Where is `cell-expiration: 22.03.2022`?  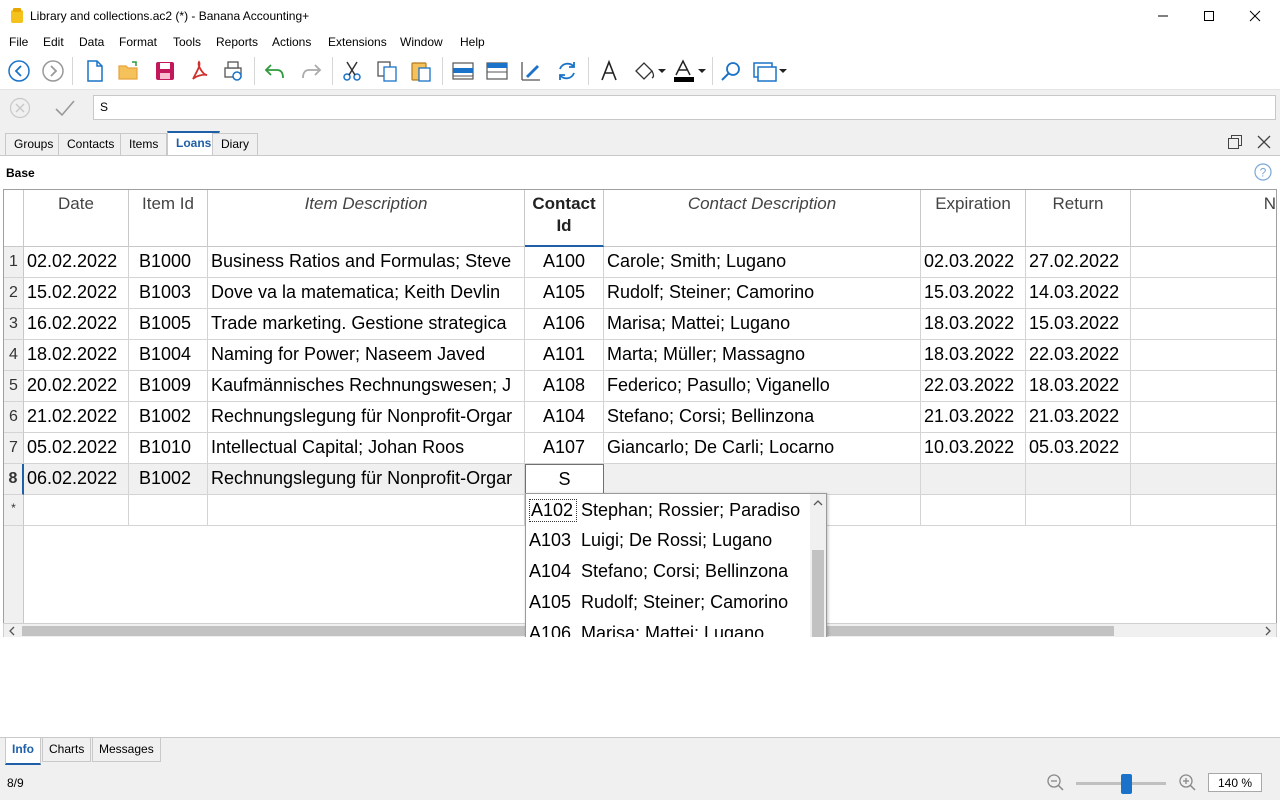
cell-expiration: 22.03.2022 is located at coordinates (973, 386).